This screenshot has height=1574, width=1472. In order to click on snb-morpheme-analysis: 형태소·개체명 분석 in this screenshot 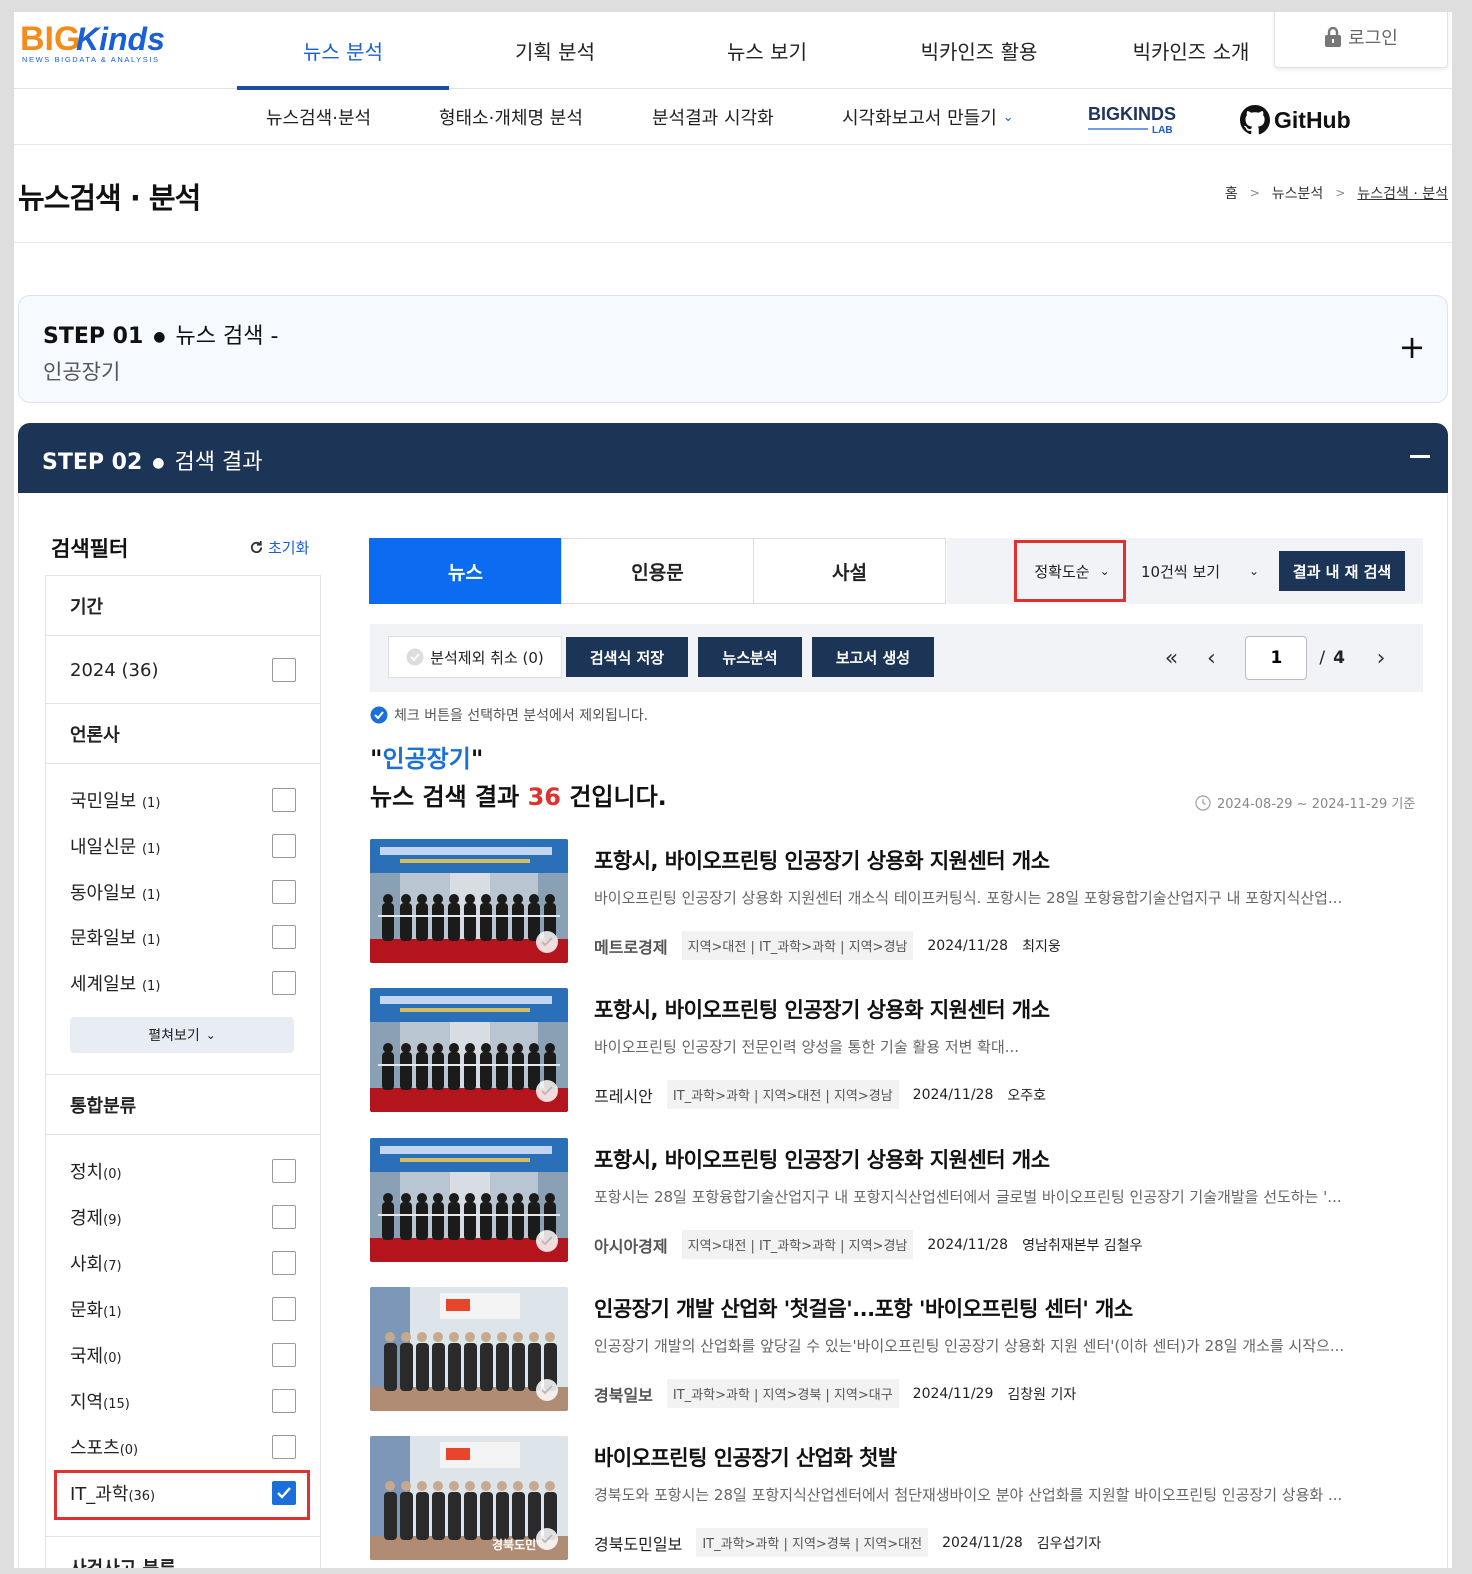, I will do `click(511, 117)`.